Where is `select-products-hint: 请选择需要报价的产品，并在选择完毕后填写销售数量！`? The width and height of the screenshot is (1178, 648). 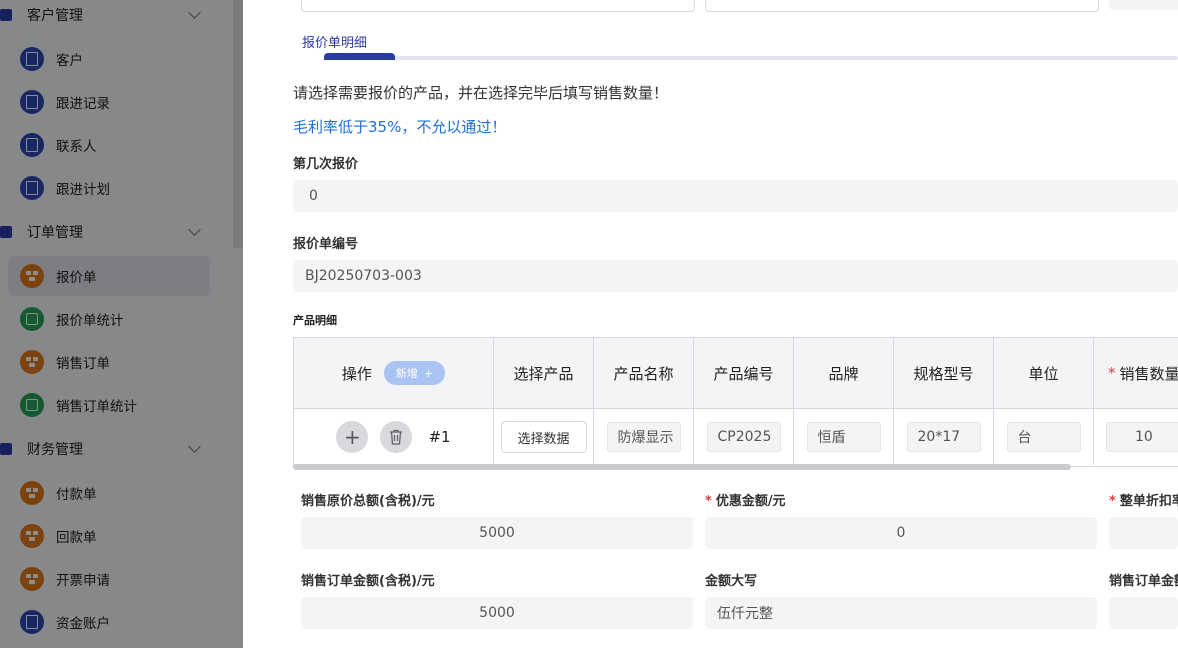
select-products-hint: 请选择需要报价的产品，并在选择完毕后填写销售数量！ is located at coordinates (481, 93).